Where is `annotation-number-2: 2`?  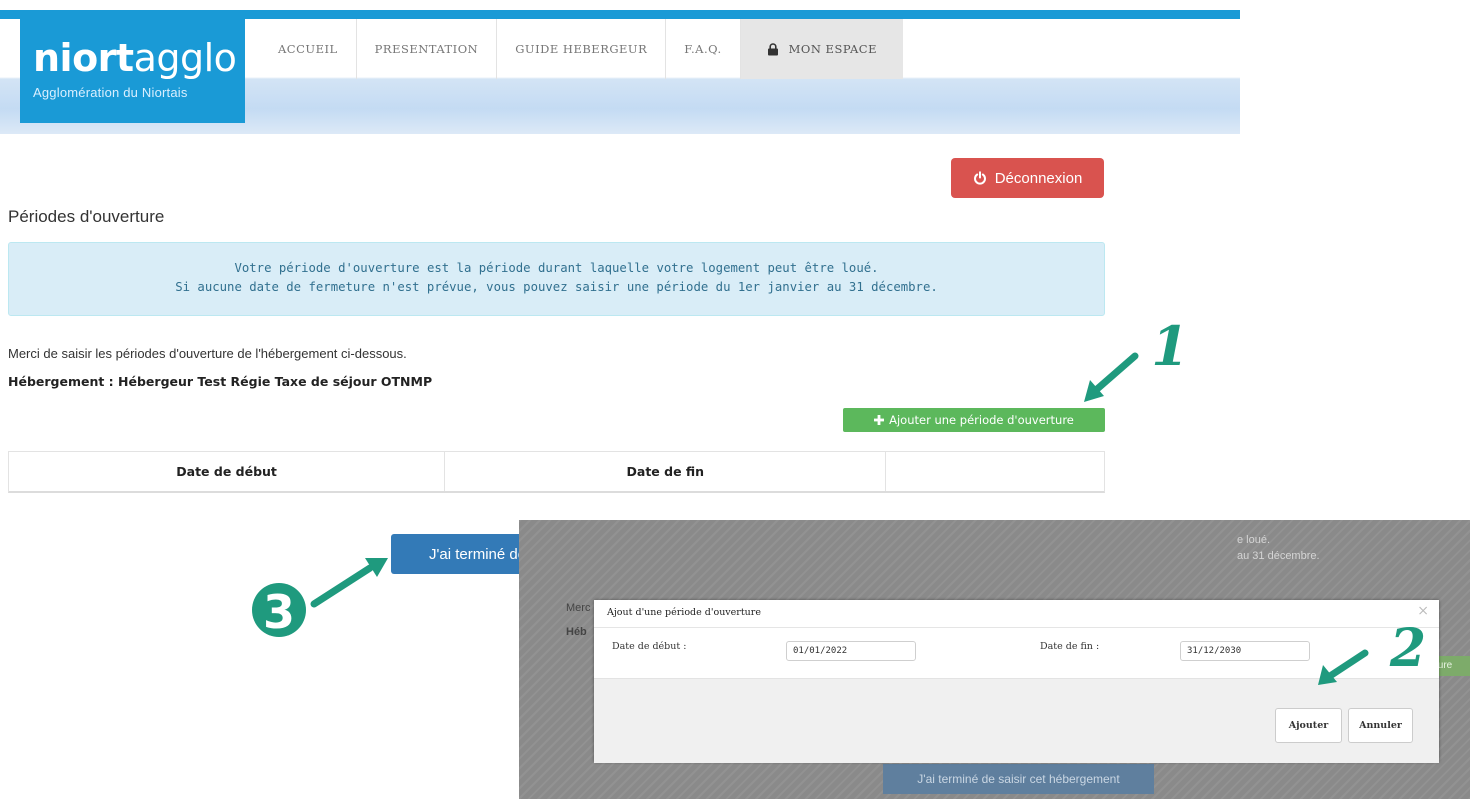
annotation-number-2: 2 is located at coordinates (1407, 648).